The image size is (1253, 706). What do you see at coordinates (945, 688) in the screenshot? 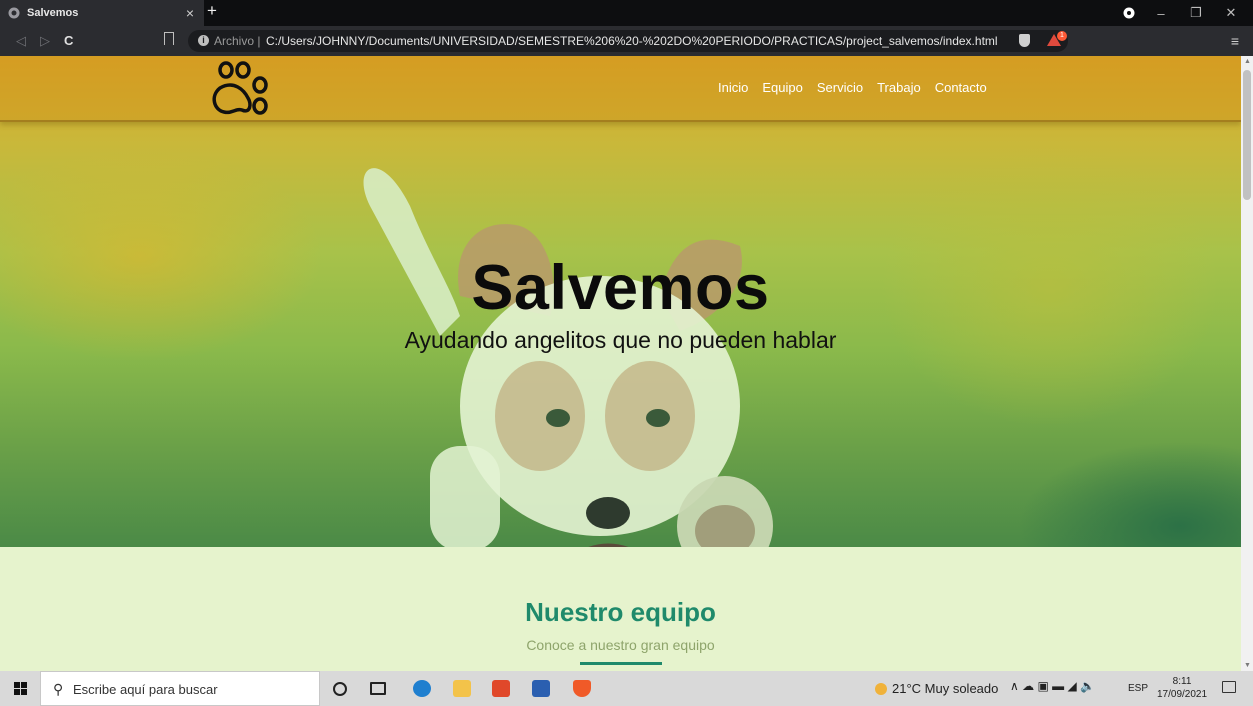
I see `weather-text: 21°C Muy soleado` at bounding box center [945, 688].